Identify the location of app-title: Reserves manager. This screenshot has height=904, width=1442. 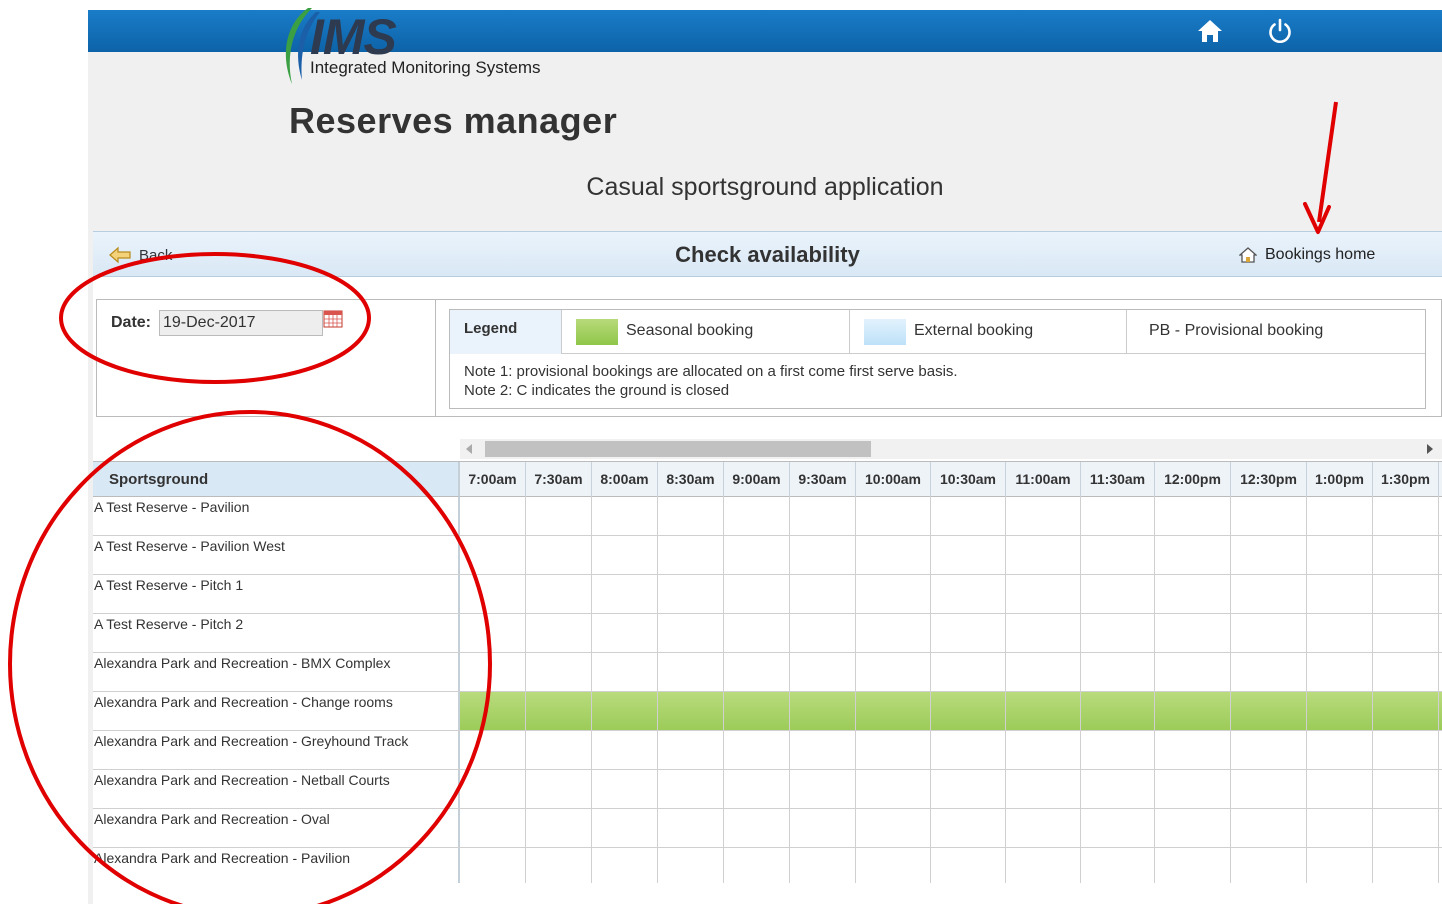
(453, 120).